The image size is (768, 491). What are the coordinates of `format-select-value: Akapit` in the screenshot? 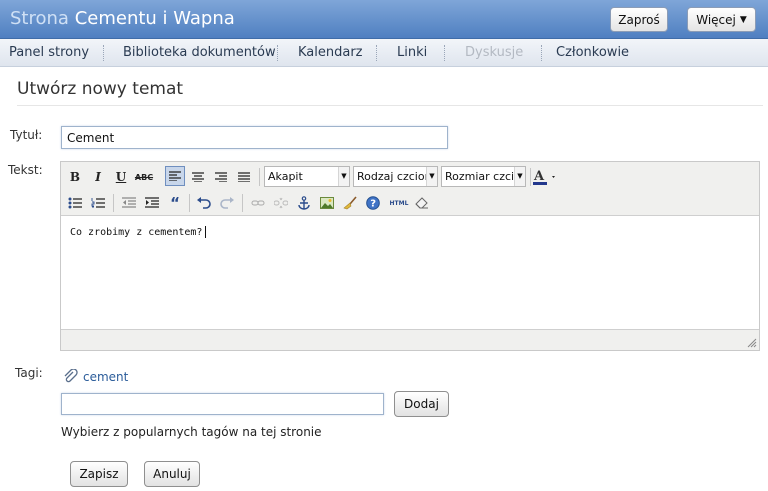 It's located at (285, 176).